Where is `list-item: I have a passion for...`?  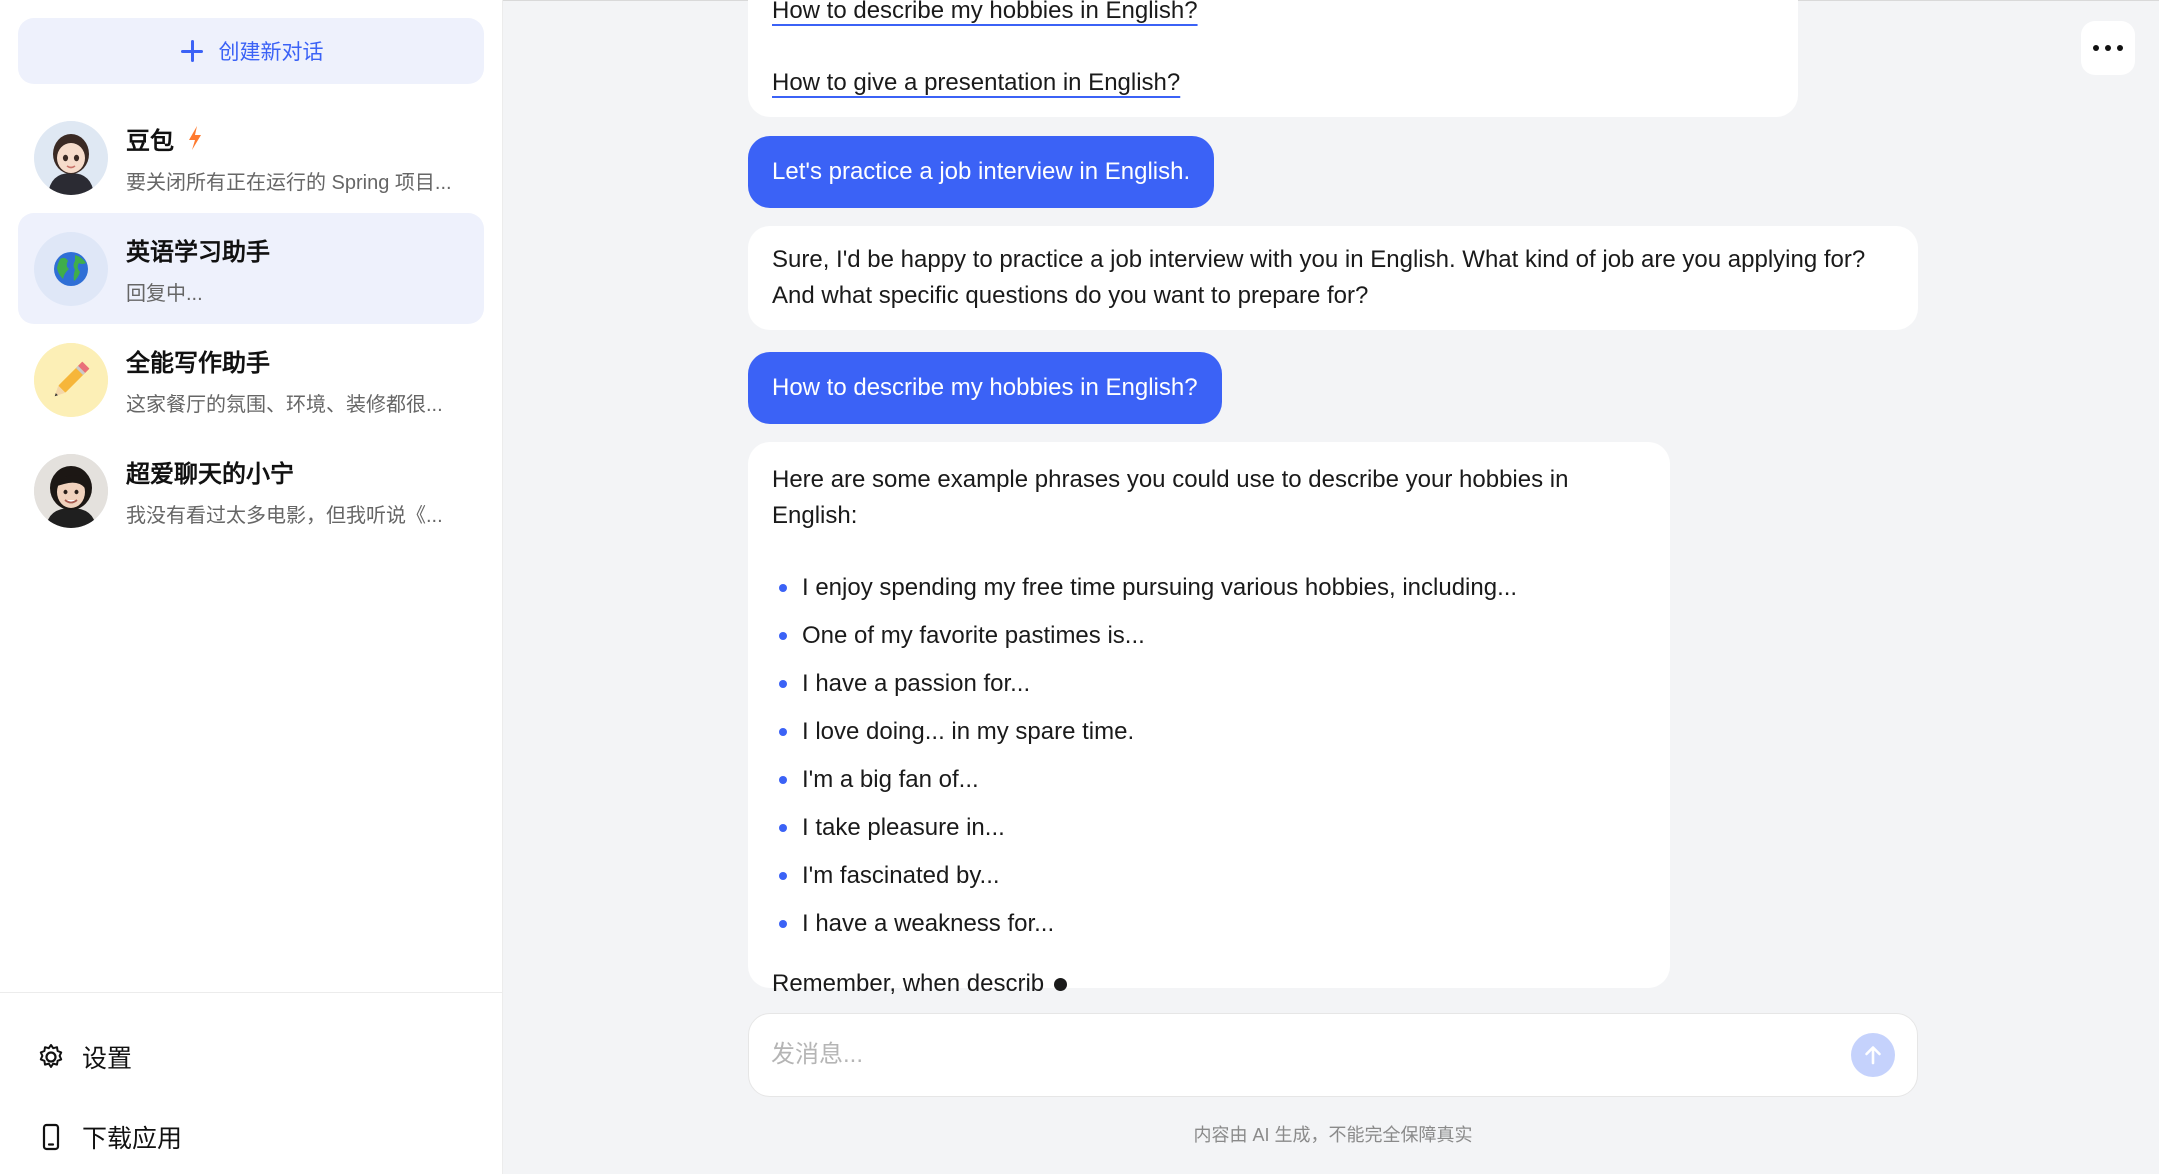
list-item: I have a passion for... is located at coordinates (1209, 684).